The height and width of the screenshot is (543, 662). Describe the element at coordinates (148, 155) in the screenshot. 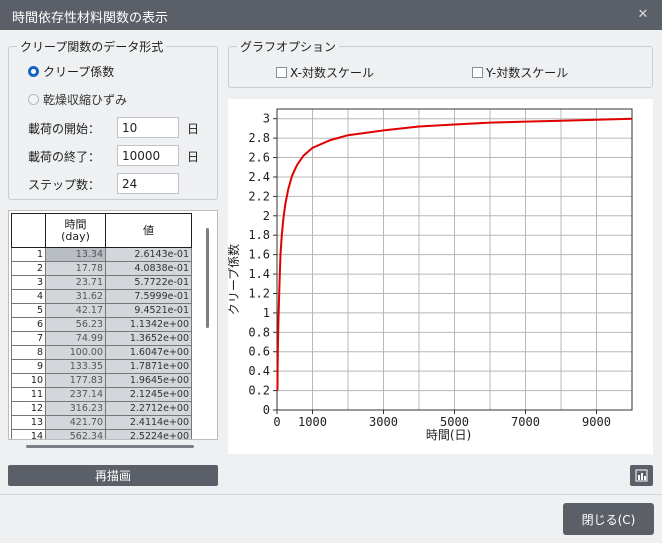

I see `load-end-input` at that location.